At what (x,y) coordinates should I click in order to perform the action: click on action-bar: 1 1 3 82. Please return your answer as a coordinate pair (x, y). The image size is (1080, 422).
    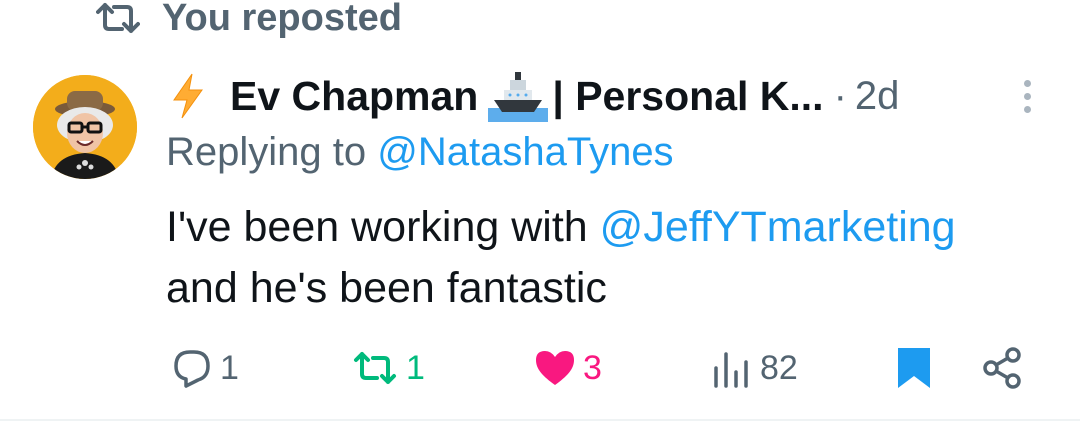
    Looking at the image, I should click on (540, 368).